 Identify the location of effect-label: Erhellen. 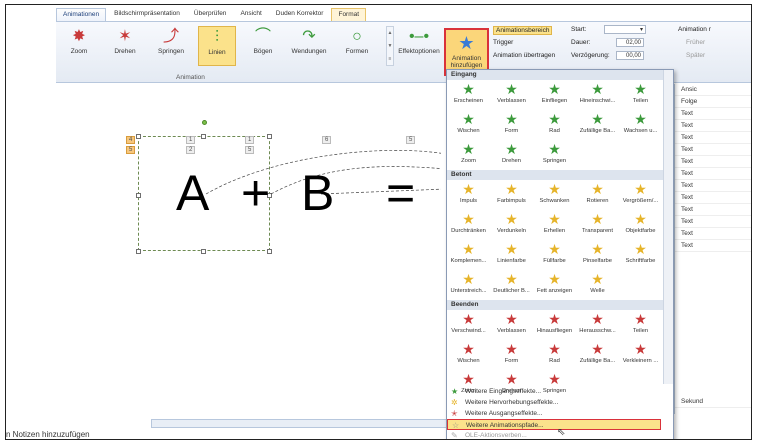
(554, 231).